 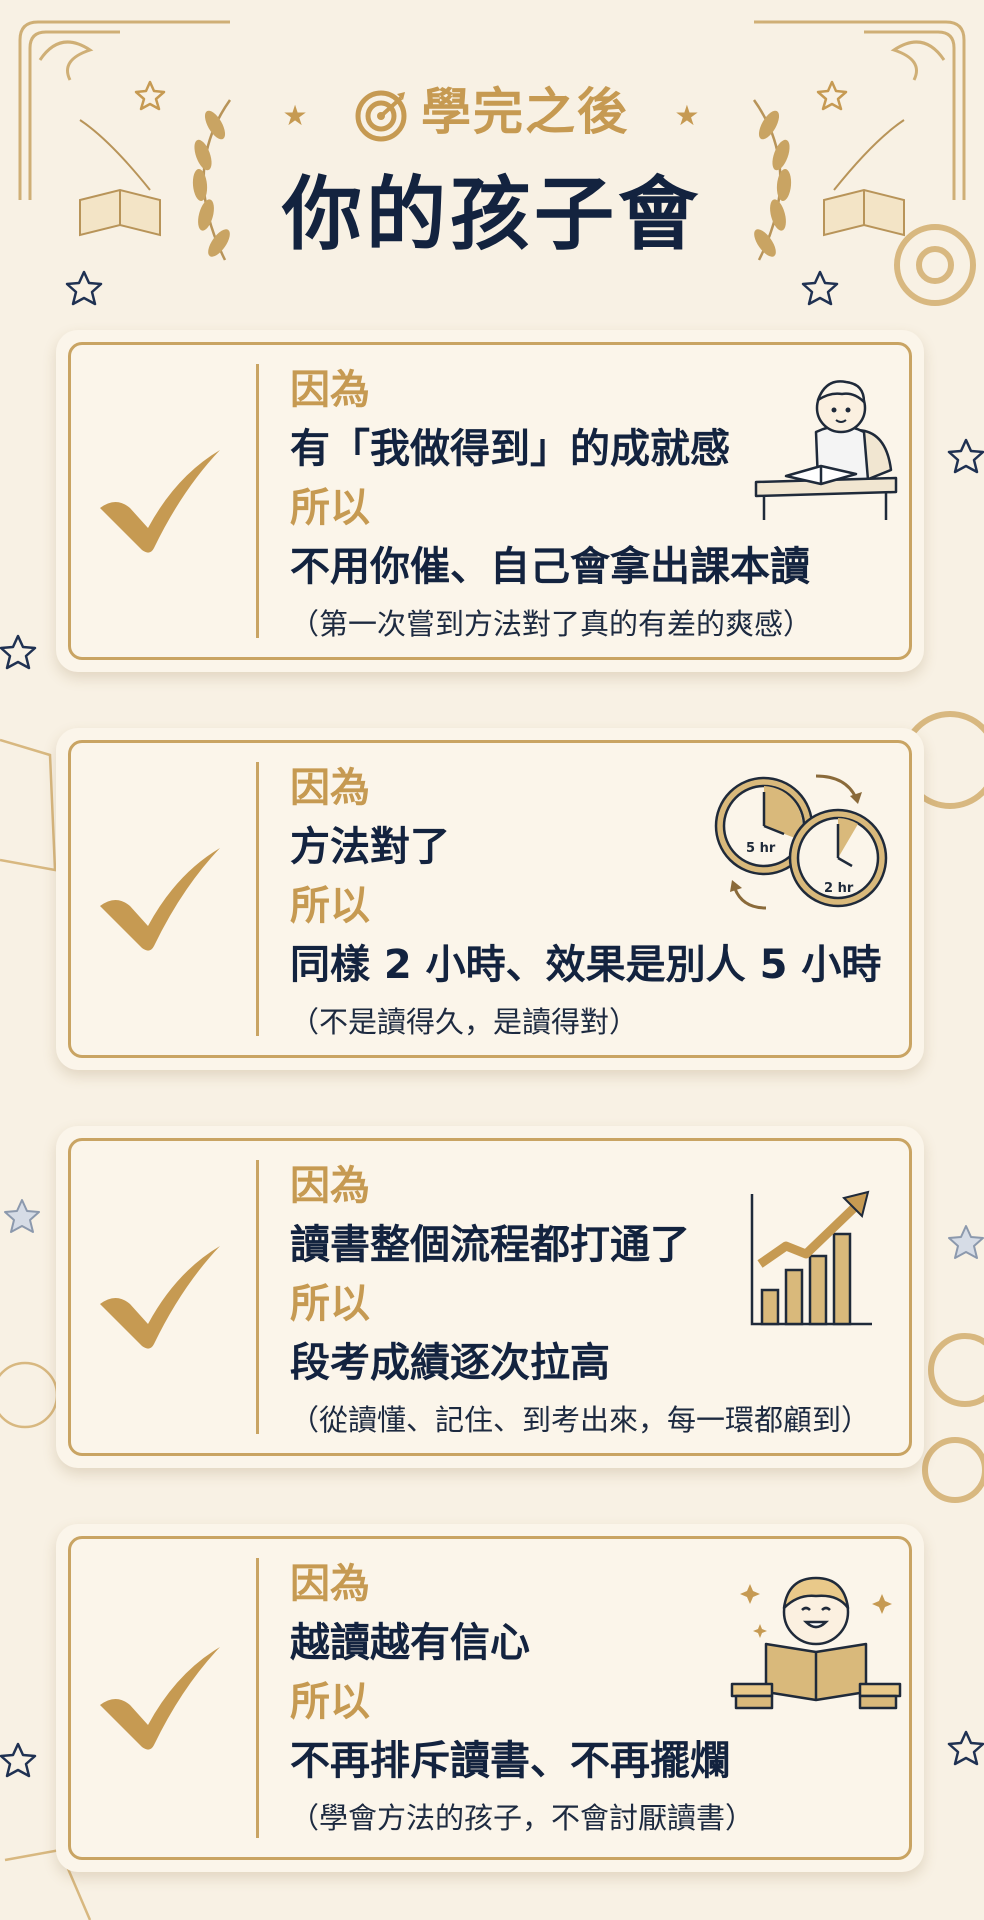 What do you see at coordinates (761, 848) in the screenshot?
I see `clock-label-5hr: 5 hr` at bounding box center [761, 848].